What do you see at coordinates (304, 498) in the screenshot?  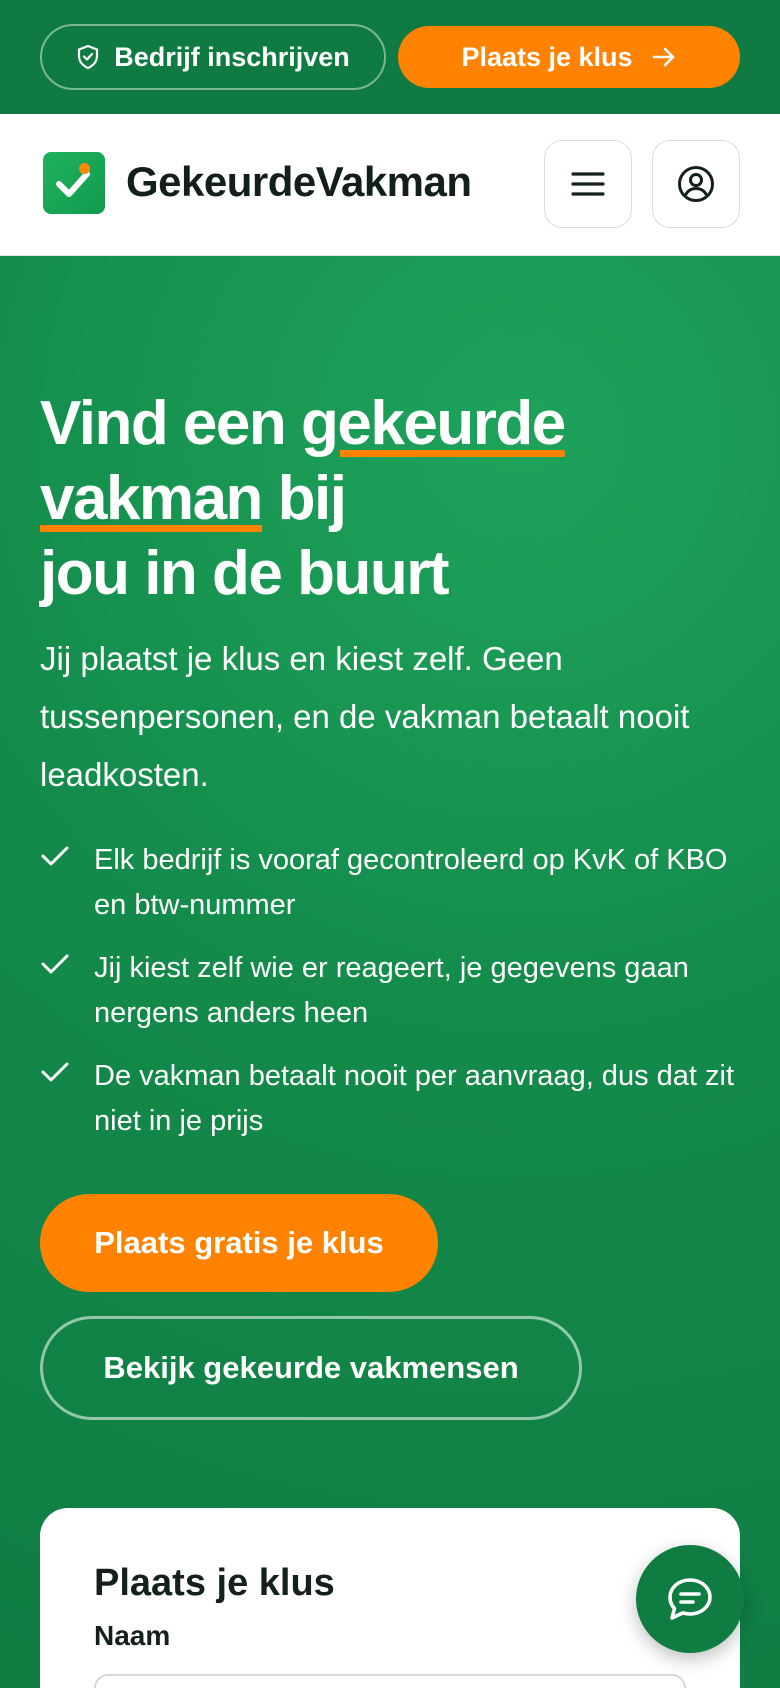 I see `hero-title-part: bij` at bounding box center [304, 498].